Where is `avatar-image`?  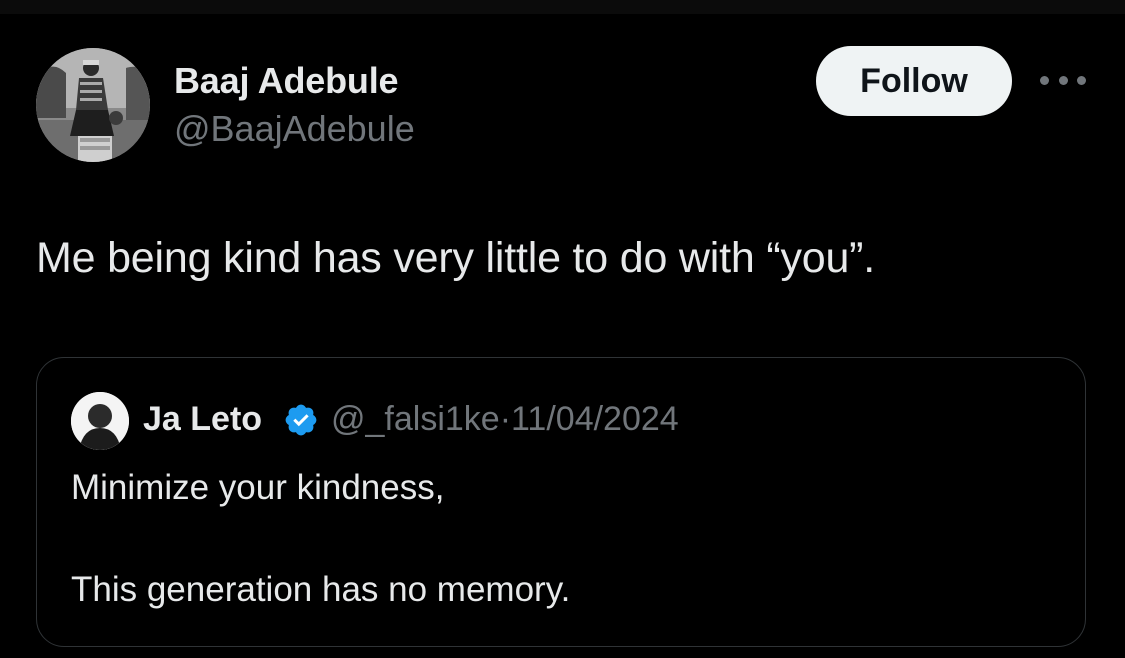
avatar-image is located at coordinates (93, 105).